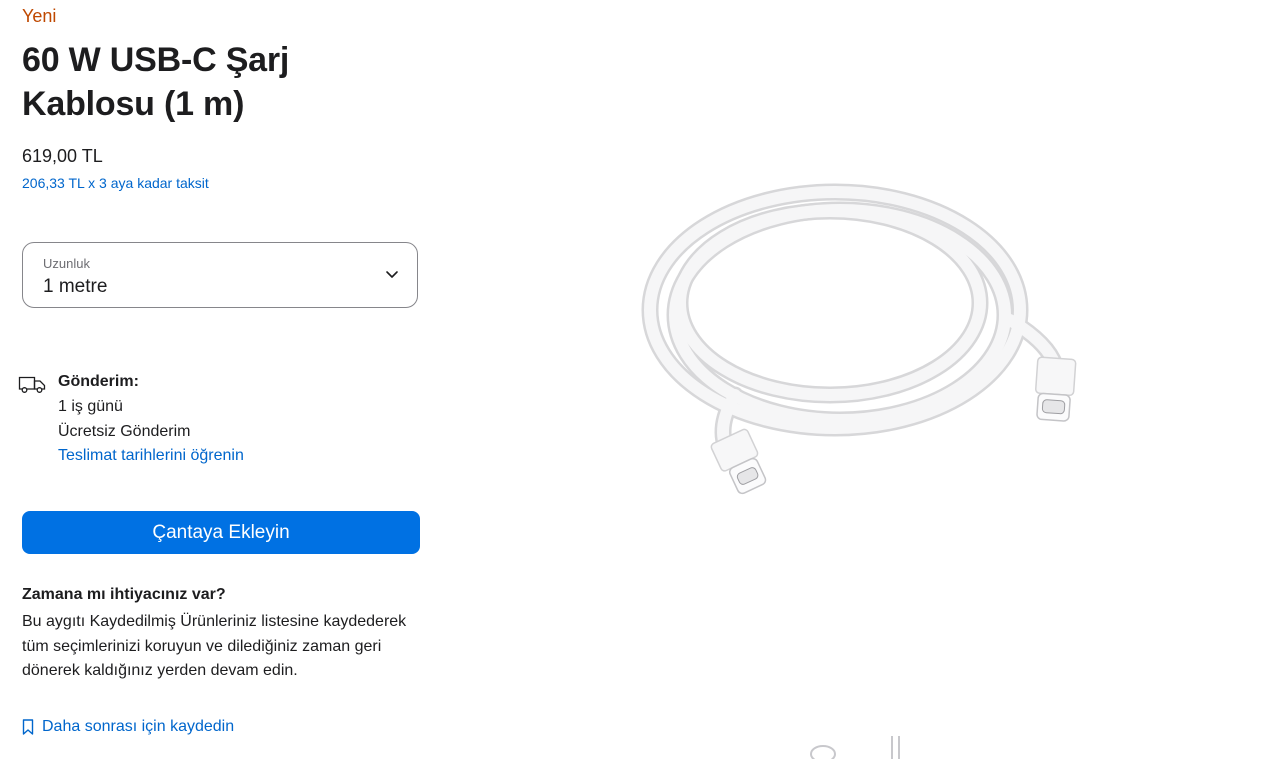  I want to click on installment-link: 206,33 TL x 3 aya kadar taksit, so click(115, 183).